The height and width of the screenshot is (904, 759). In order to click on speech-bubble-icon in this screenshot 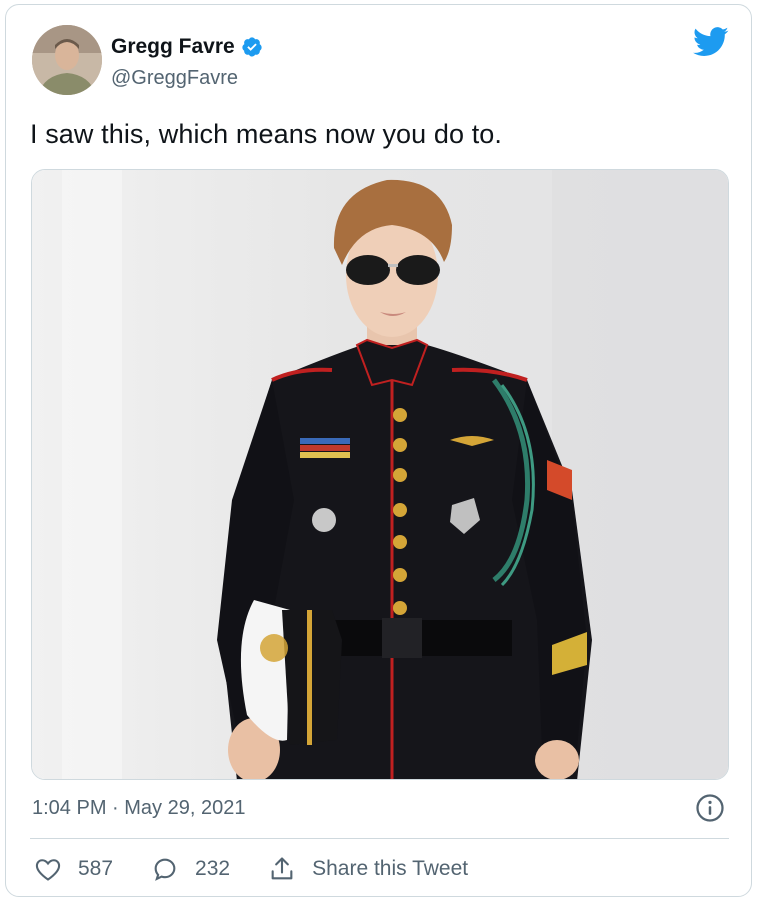, I will do `click(165, 869)`.